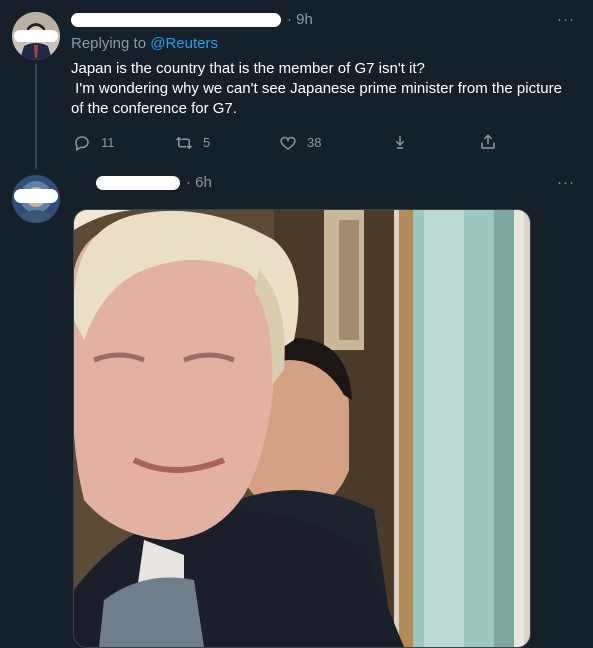 The height and width of the screenshot is (648, 593). What do you see at coordinates (300, 20) in the screenshot?
I see `timestamp: · 9h` at bounding box center [300, 20].